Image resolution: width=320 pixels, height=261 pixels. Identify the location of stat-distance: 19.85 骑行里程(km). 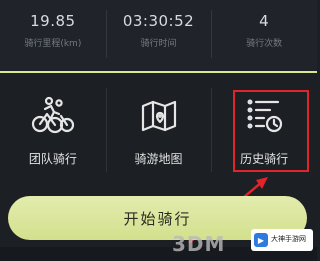
(53, 35).